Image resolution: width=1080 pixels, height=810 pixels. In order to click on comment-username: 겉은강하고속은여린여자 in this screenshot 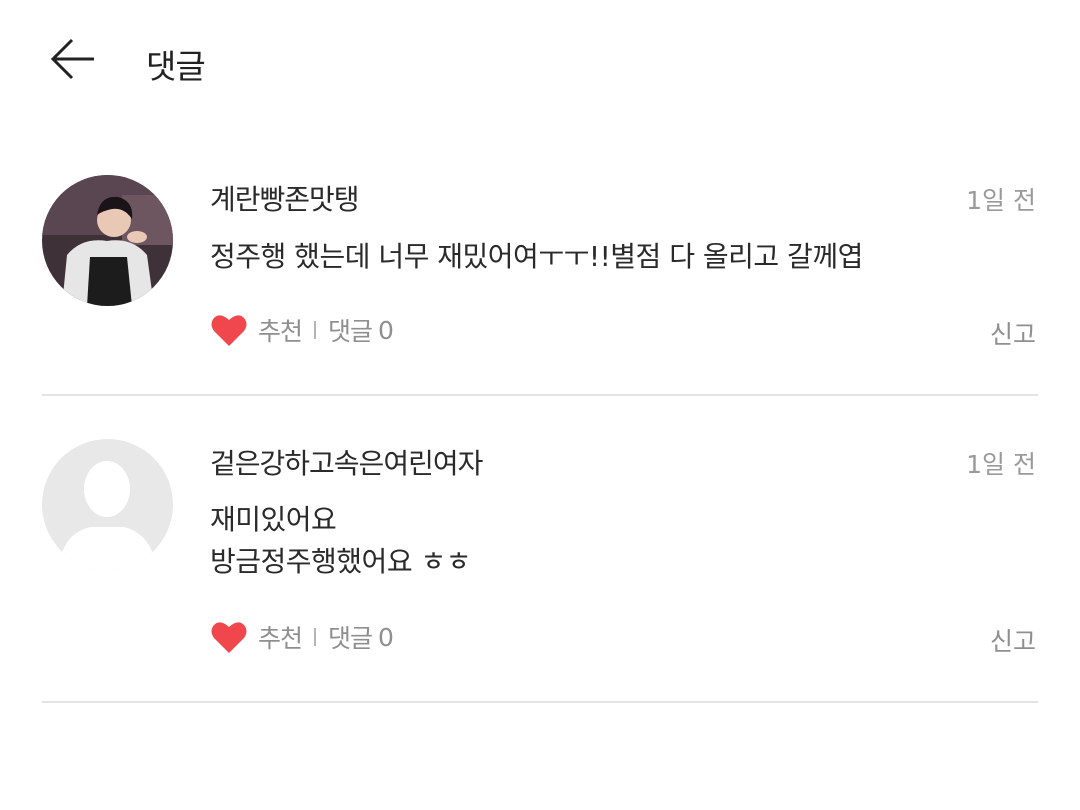, I will do `click(346, 462)`.